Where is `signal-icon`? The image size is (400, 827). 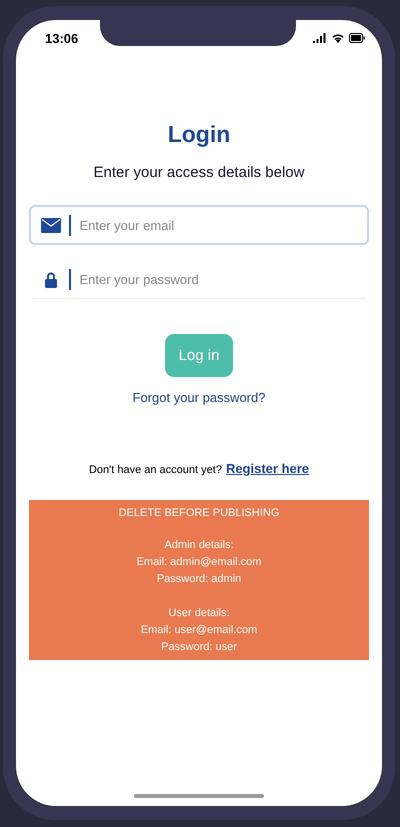 signal-icon is located at coordinates (320, 38).